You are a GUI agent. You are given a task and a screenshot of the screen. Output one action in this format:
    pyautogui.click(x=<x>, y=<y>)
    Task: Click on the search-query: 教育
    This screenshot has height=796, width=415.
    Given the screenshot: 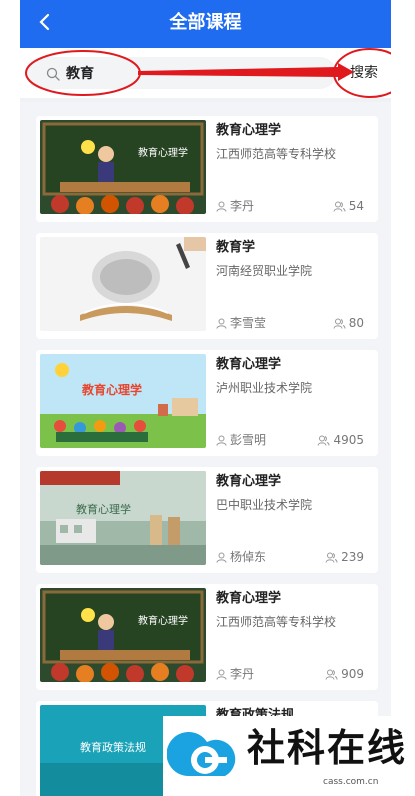 What is the action you would take?
    pyautogui.click(x=80, y=74)
    